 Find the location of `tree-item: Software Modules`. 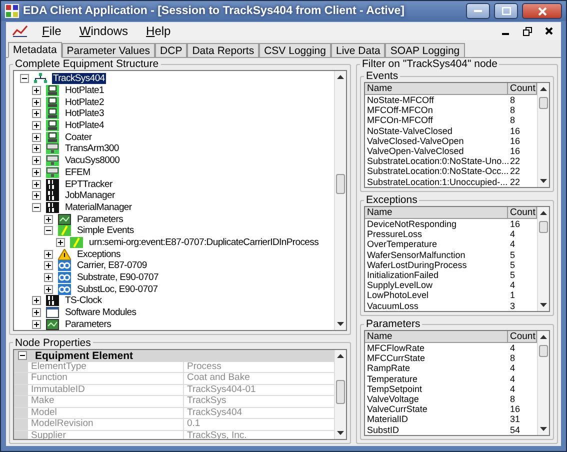

tree-item: Software Modules is located at coordinates (101, 312).